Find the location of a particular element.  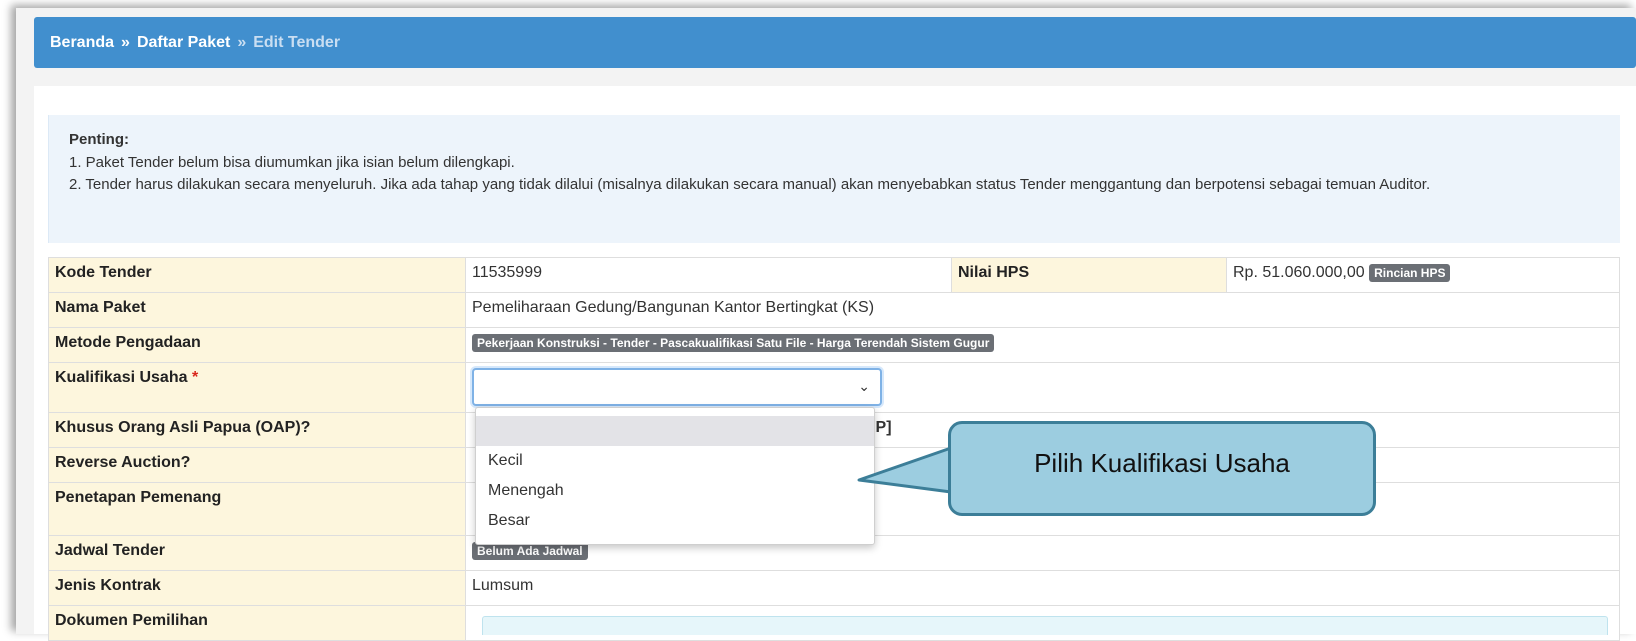

table-row: Kualifikasi Usaha * ⌄ is located at coordinates (834, 387).